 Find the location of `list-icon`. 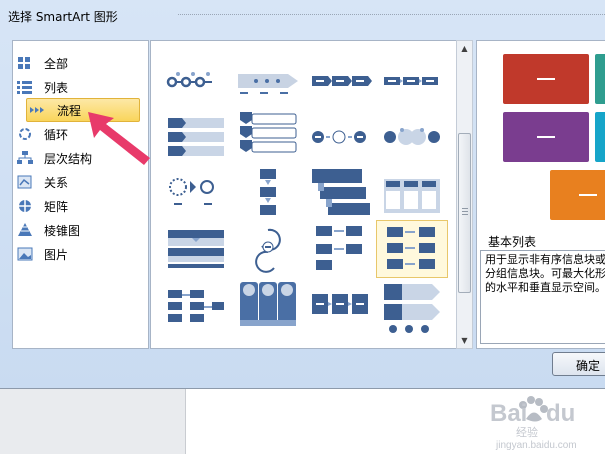

list-icon is located at coordinates (25, 87).